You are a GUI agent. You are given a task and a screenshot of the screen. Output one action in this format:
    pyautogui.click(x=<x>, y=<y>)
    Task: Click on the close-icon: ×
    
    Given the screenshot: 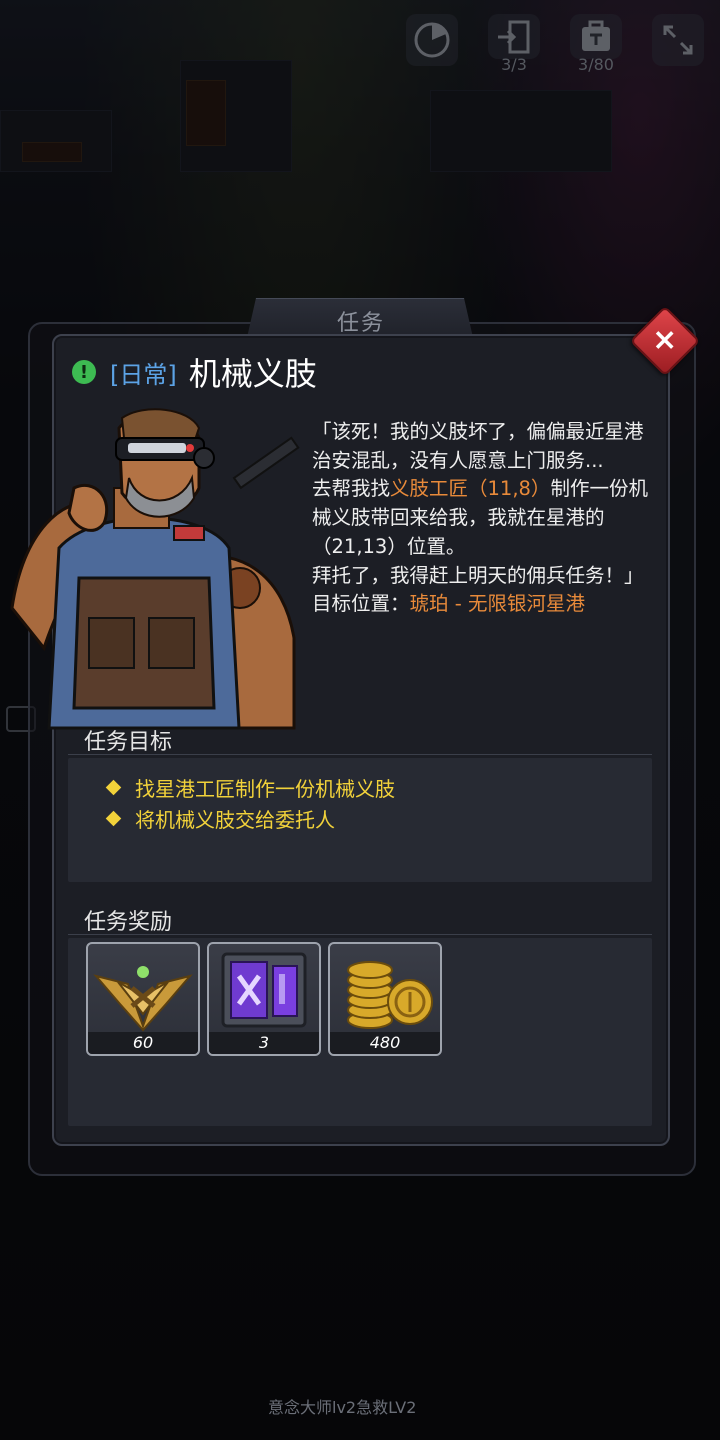 What is the action you would take?
    pyautogui.click(x=665, y=340)
    